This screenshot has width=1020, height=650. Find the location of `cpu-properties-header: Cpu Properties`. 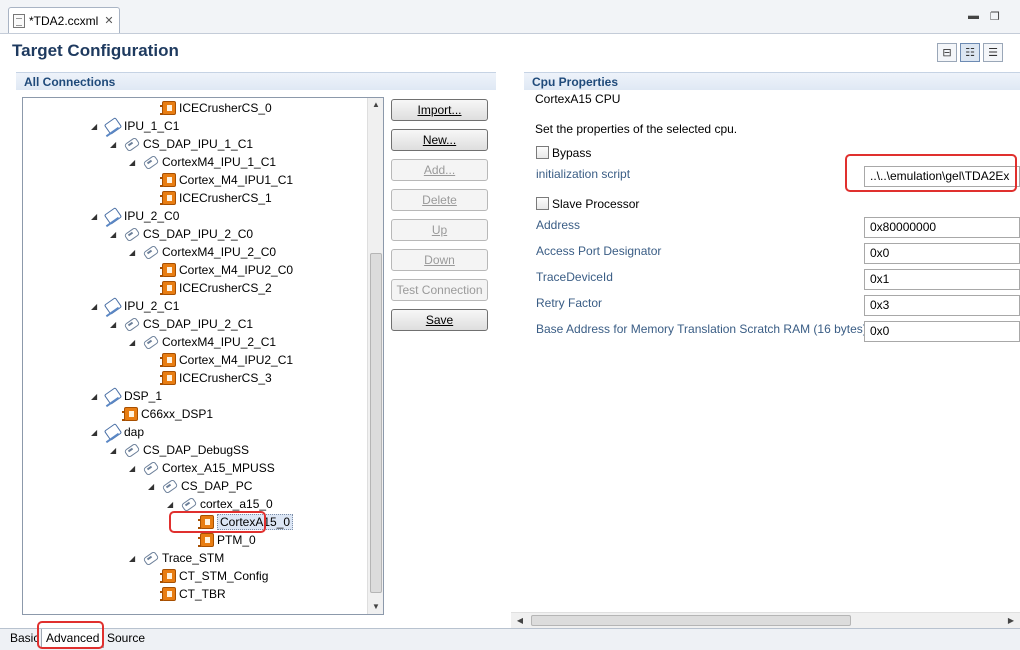

cpu-properties-header: Cpu Properties is located at coordinates (772, 81).